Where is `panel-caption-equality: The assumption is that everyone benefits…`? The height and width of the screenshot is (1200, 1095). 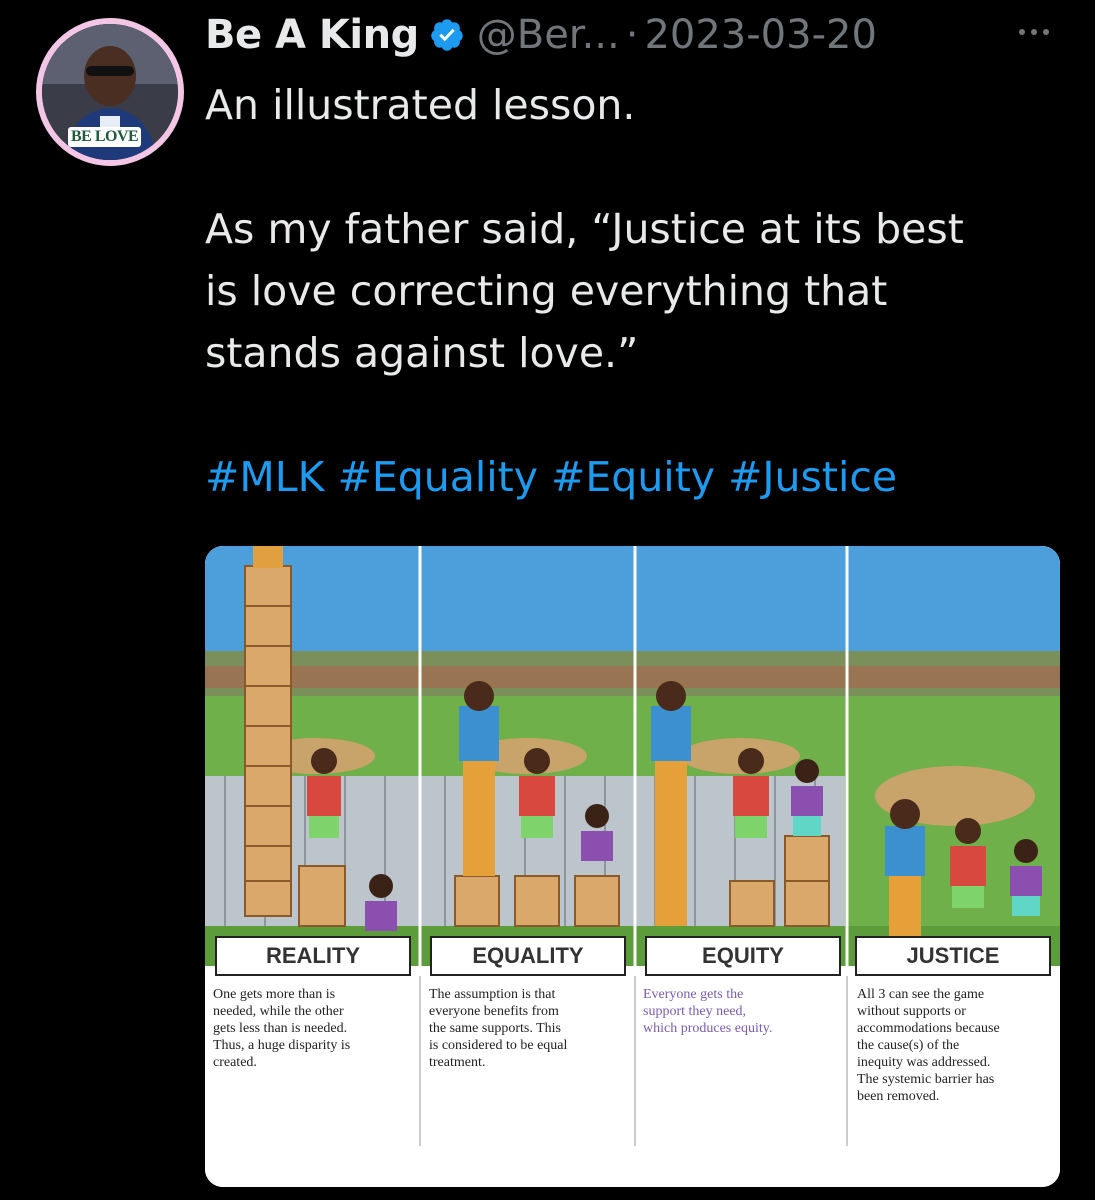
panel-caption-equality: The assumption is that everyone benefits… is located at coordinates (498, 1028).